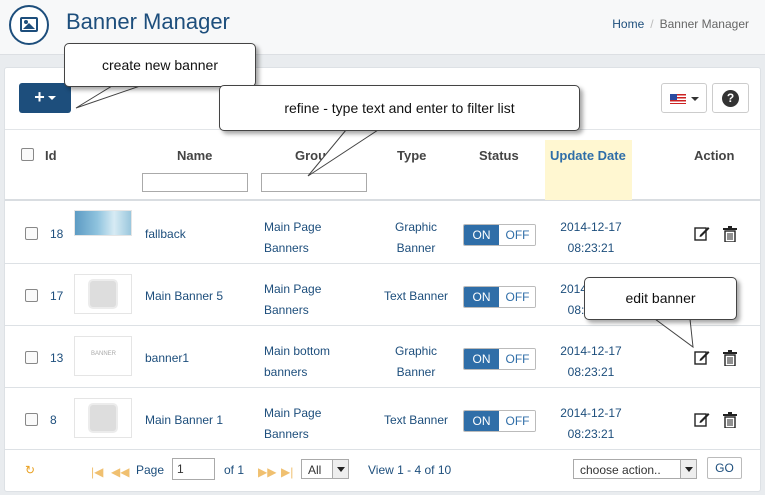  I want to click on rows-per-page-select: All, so click(325, 469).